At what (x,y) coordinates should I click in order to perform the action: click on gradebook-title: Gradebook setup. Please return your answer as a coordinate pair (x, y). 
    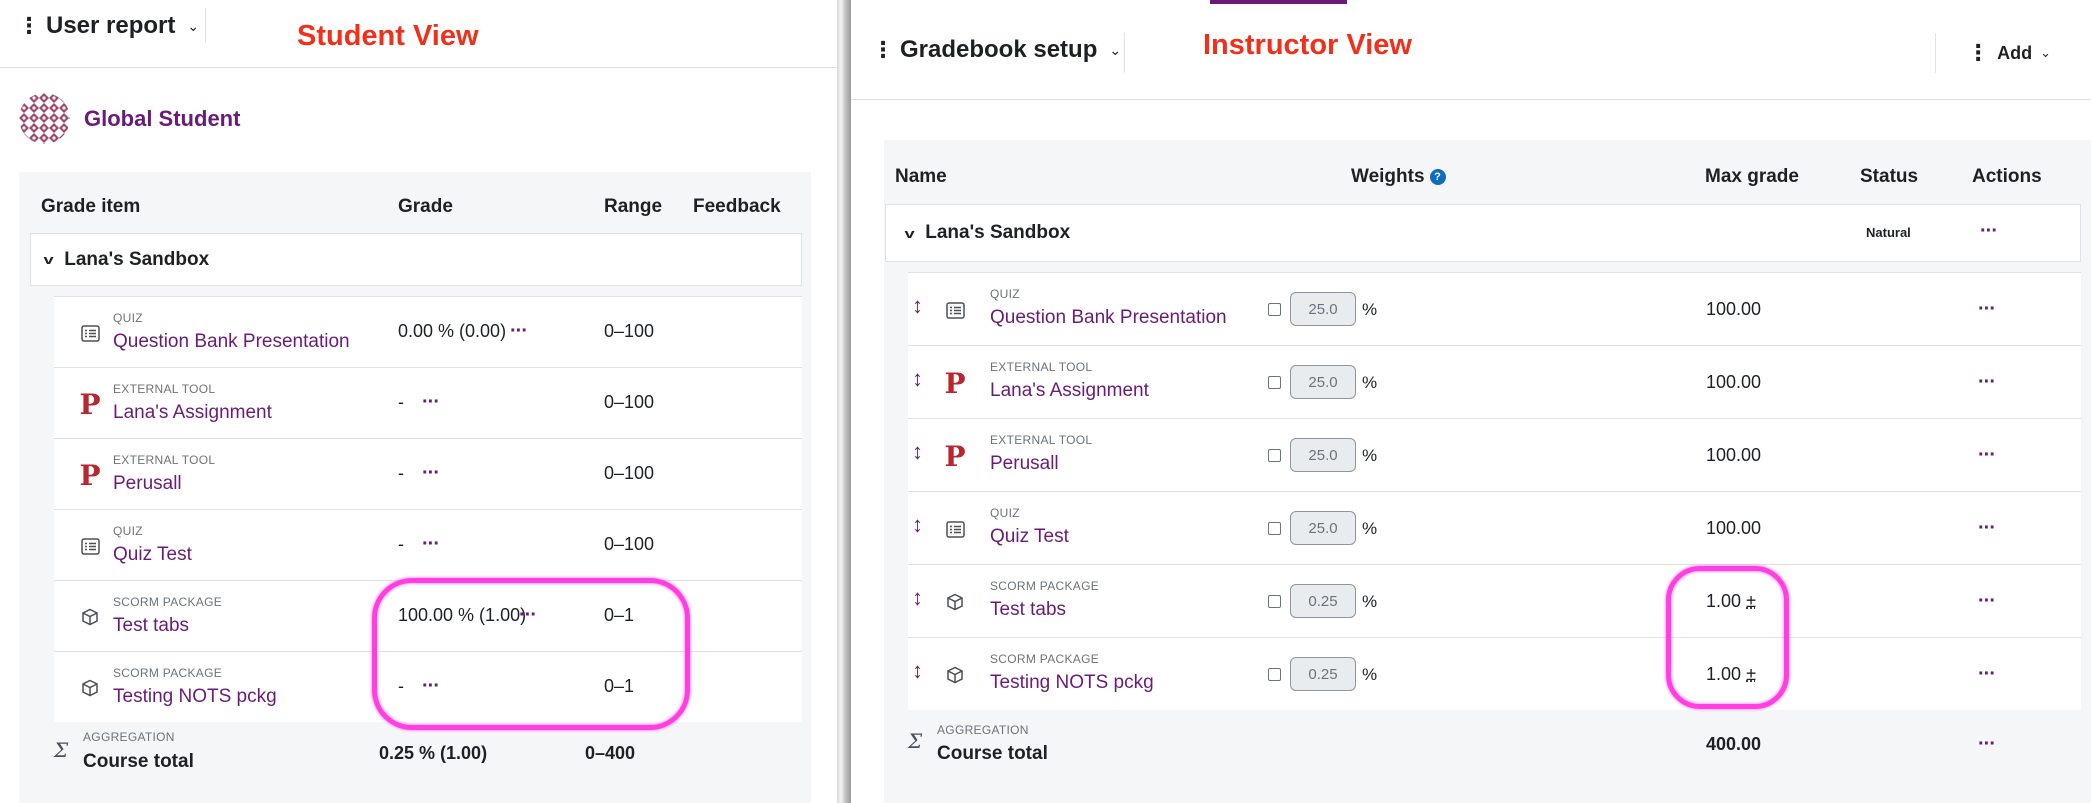
    Looking at the image, I should click on (999, 49).